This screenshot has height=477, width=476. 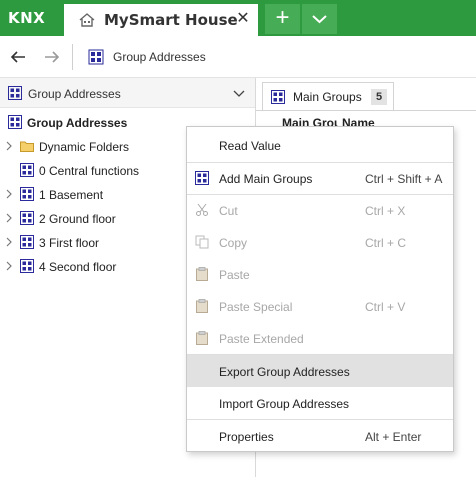 What do you see at coordinates (52, 57) in the screenshot?
I see `forward-arrow-icon` at bounding box center [52, 57].